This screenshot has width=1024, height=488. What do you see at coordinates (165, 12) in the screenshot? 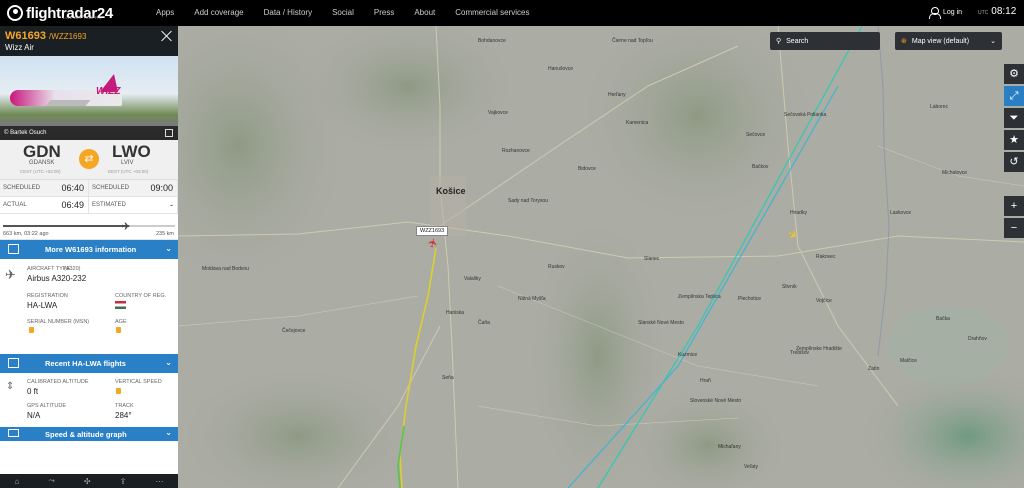
I see `nav-apps: Apps` at bounding box center [165, 12].